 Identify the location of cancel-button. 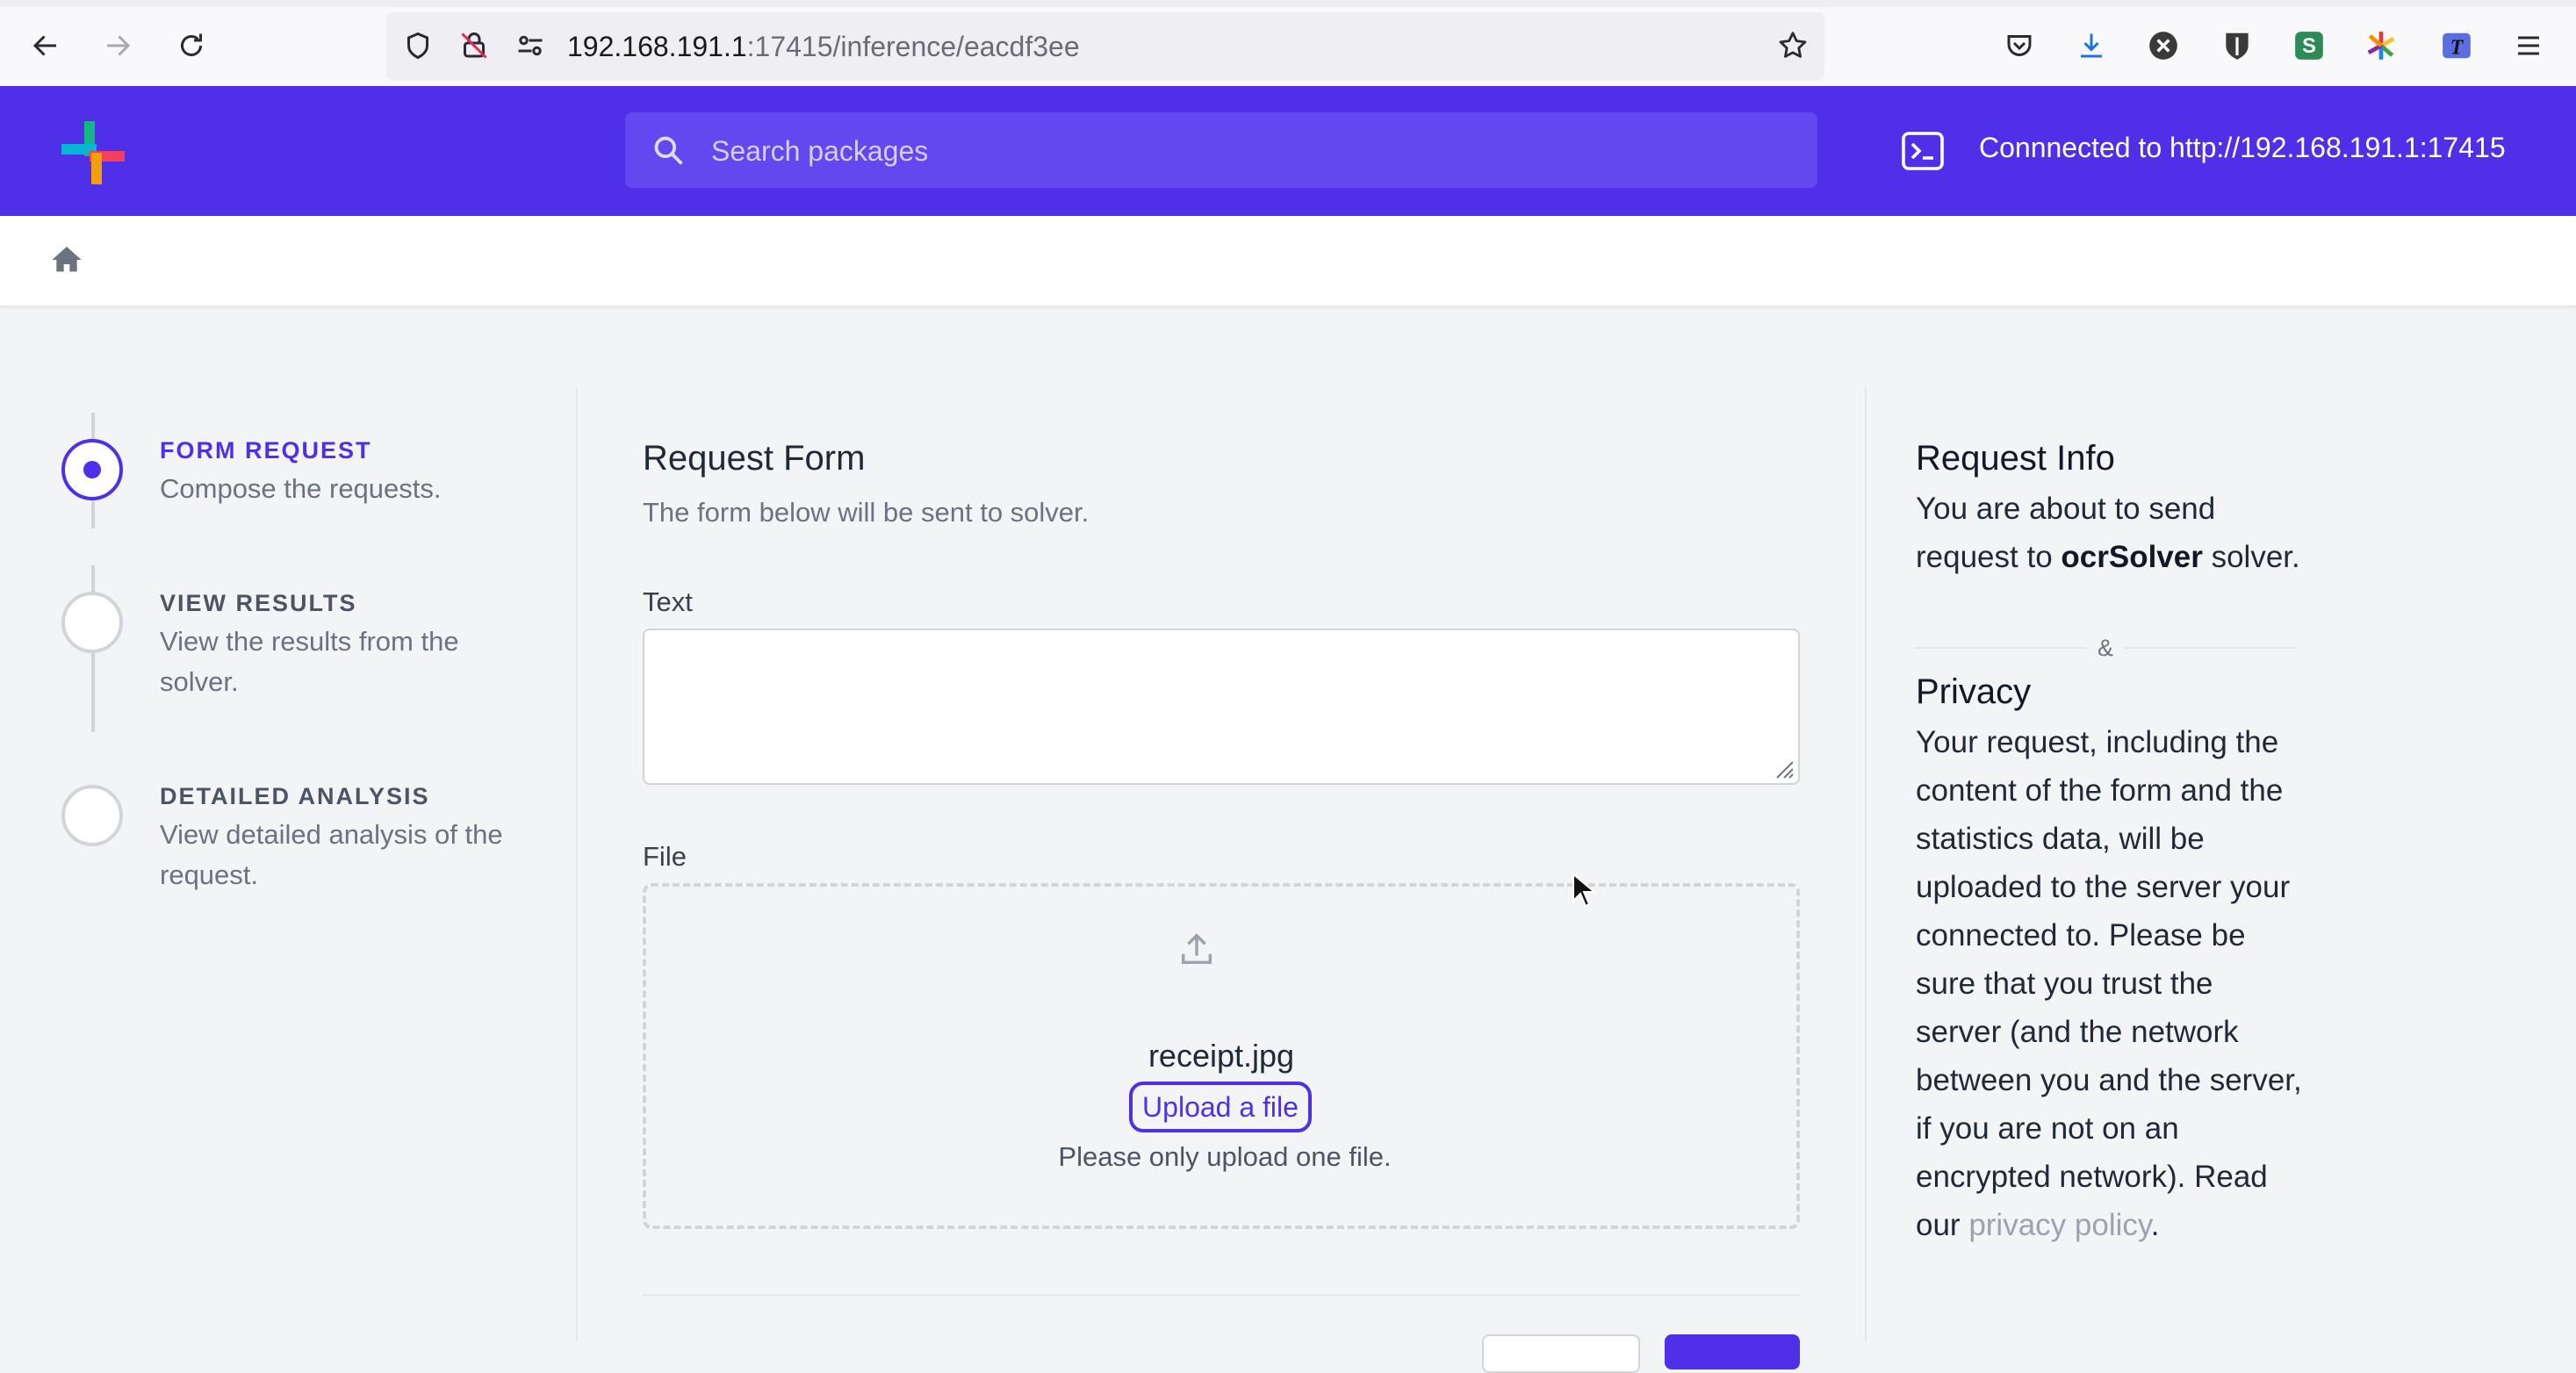
(1561, 1353).